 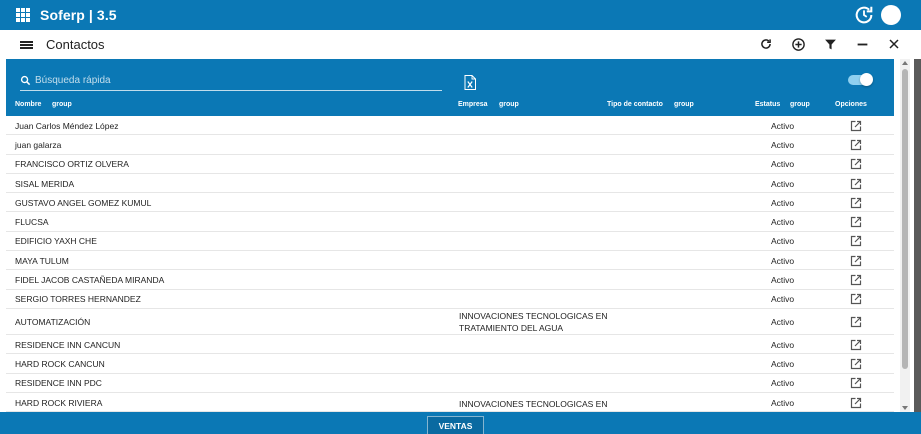 I want to click on contact-name: MAYA TULUM, so click(x=42, y=260).